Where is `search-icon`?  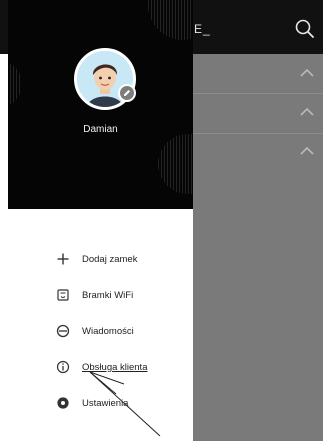
search-icon is located at coordinates (305, 29).